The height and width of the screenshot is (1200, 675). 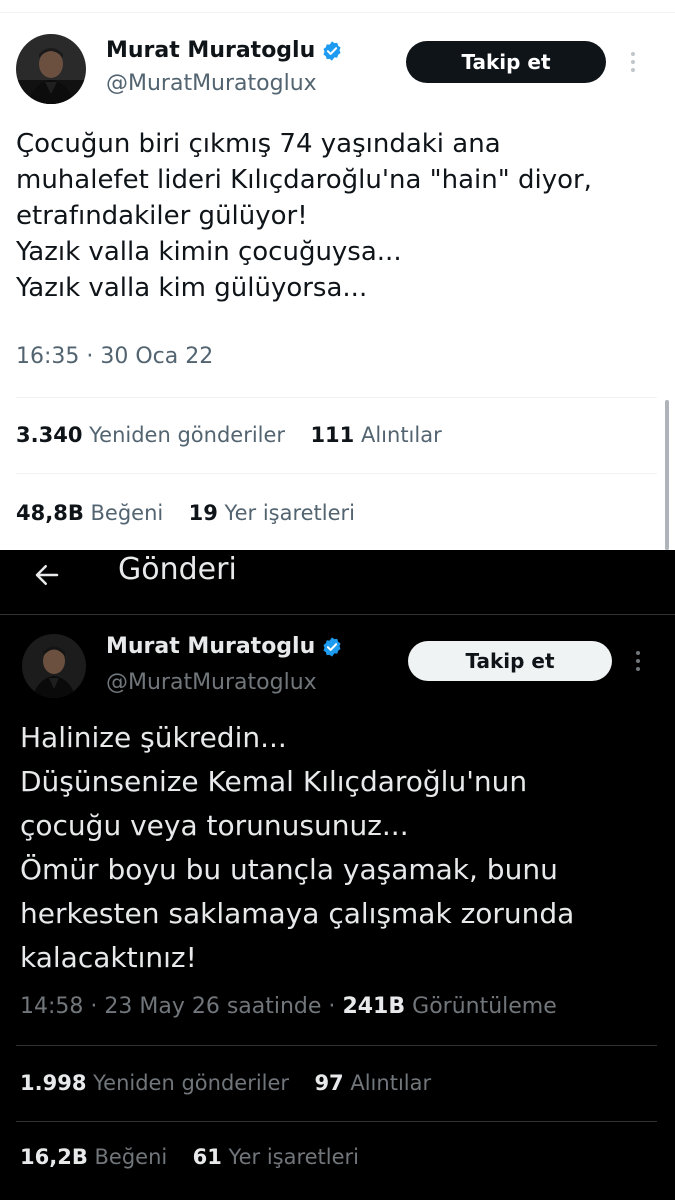 What do you see at coordinates (53, 1083) in the screenshot?
I see `retweet-count: 1.998` at bounding box center [53, 1083].